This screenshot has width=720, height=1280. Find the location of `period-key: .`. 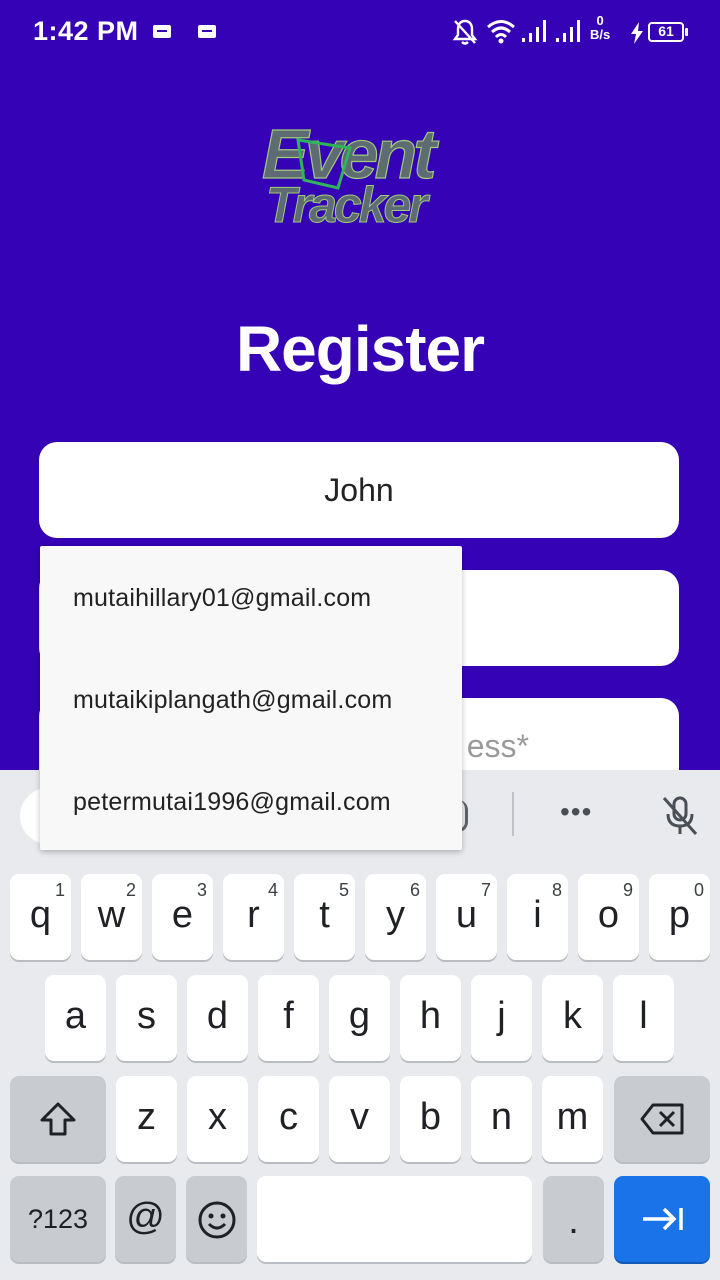

period-key: . is located at coordinates (573, 1219).